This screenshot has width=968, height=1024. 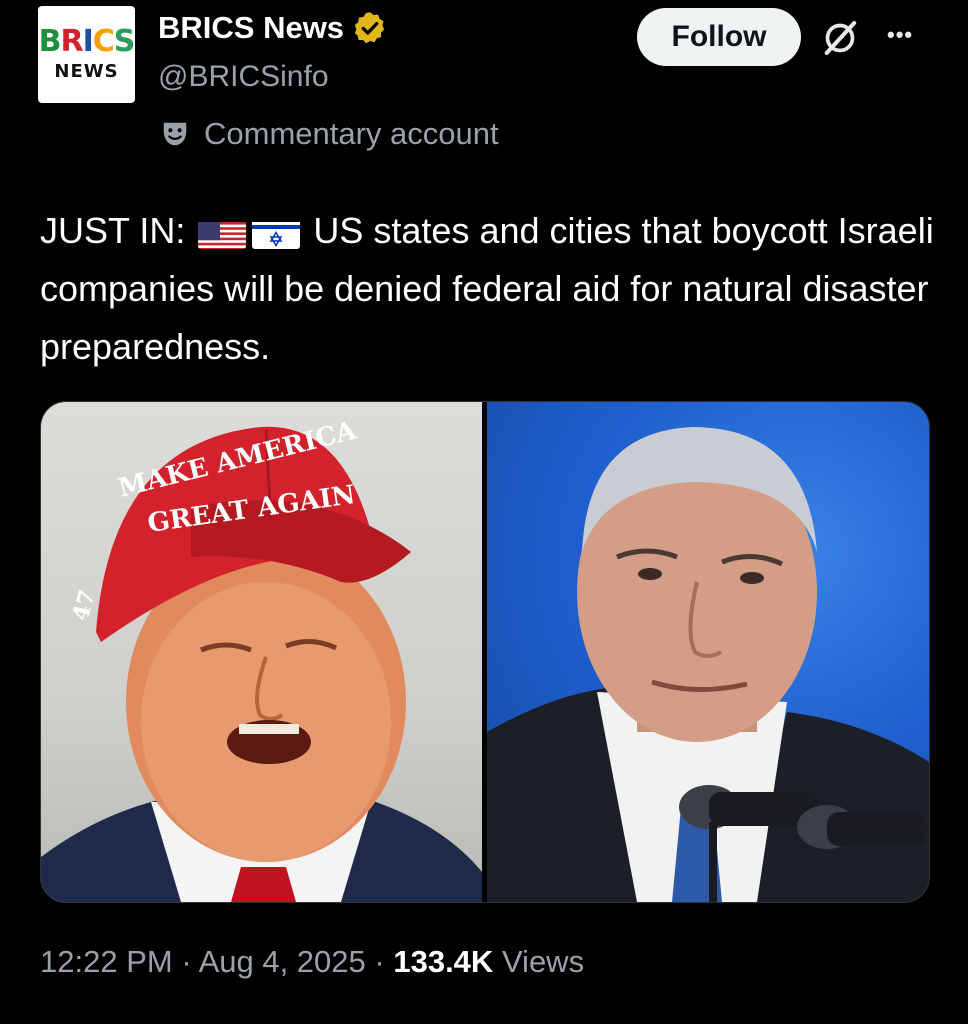 I want to click on theater-mask-icon, so click(x=175, y=134).